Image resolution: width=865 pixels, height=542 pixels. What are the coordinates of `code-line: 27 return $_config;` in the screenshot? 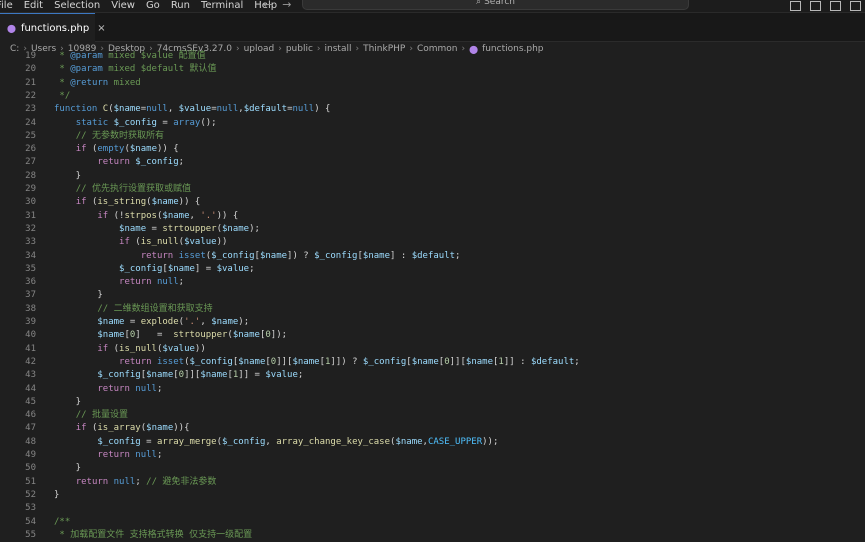 It's located at (432, 162).